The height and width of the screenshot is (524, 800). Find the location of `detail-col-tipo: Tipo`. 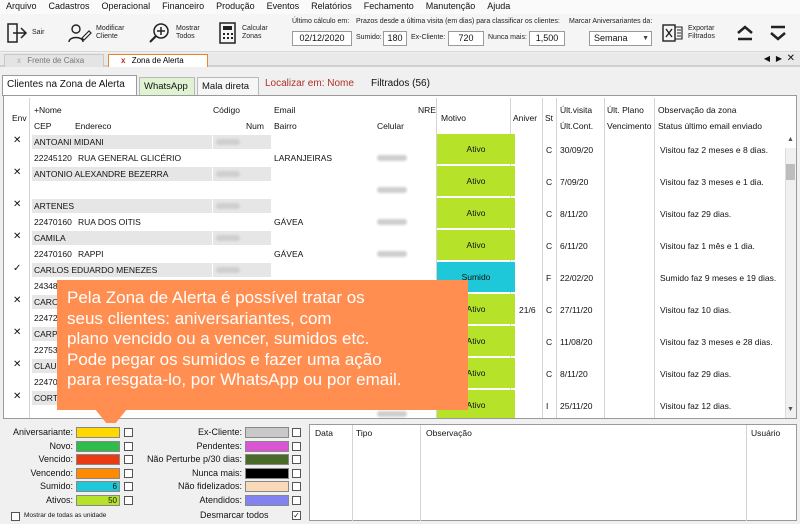

detail-col-tipo: Tipo is located at coordinates (364, 433).